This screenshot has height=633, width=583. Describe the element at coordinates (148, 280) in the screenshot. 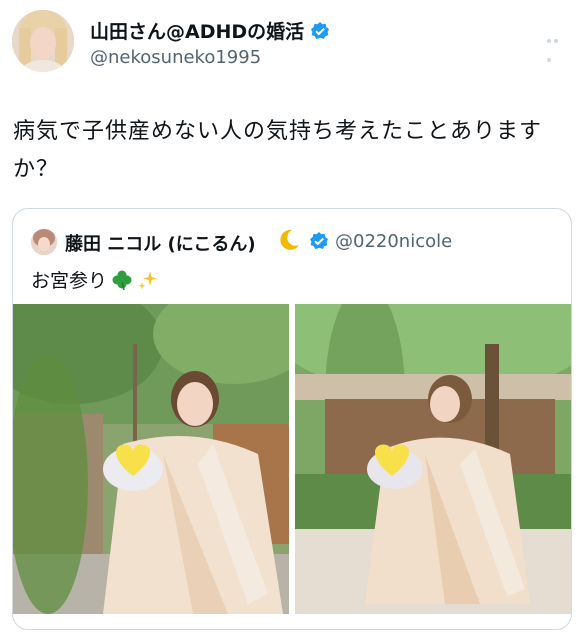

I see `sparkles-icon` at that location.